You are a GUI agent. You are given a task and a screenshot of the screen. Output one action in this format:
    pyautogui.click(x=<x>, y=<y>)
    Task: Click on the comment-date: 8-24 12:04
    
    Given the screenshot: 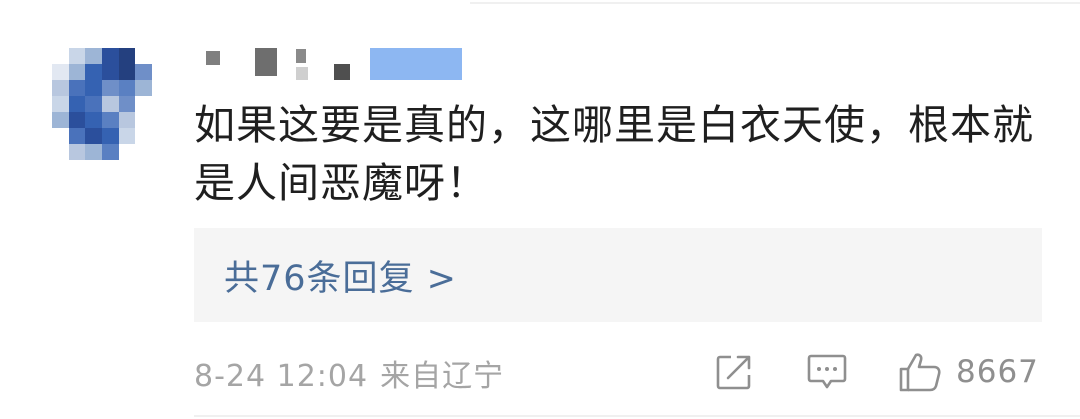 What is the action you would take?
    pyautogui.click(x=281, y=376)
    